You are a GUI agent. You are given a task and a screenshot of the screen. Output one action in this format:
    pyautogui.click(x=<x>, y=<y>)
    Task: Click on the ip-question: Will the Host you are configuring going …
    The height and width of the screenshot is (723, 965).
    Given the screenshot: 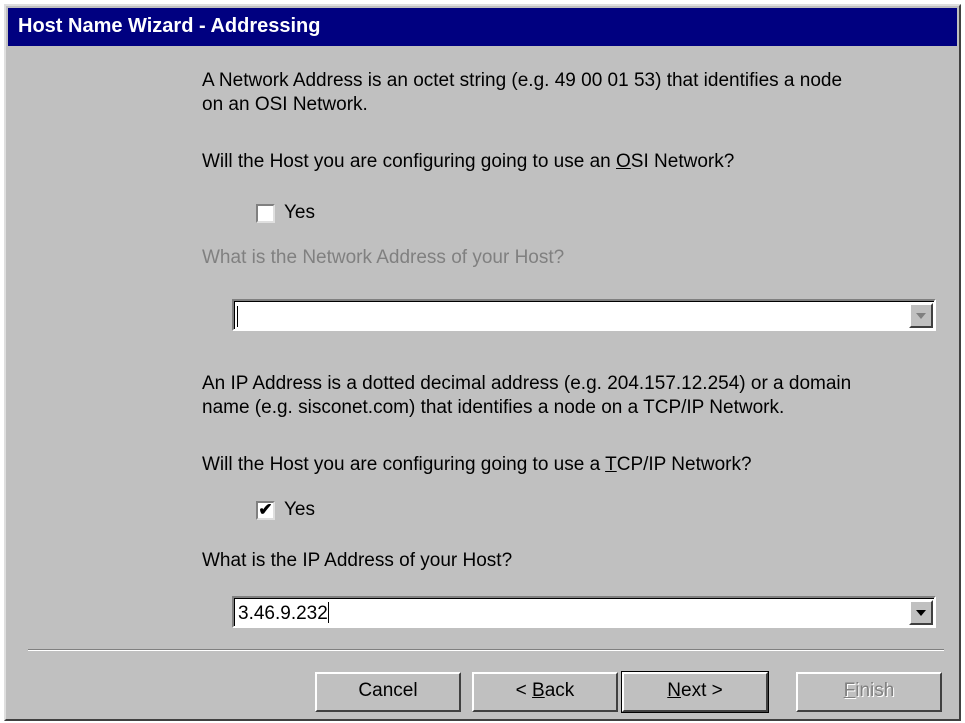 What is the action you would take?
    pyautogui.click(x=477, y=464)
    